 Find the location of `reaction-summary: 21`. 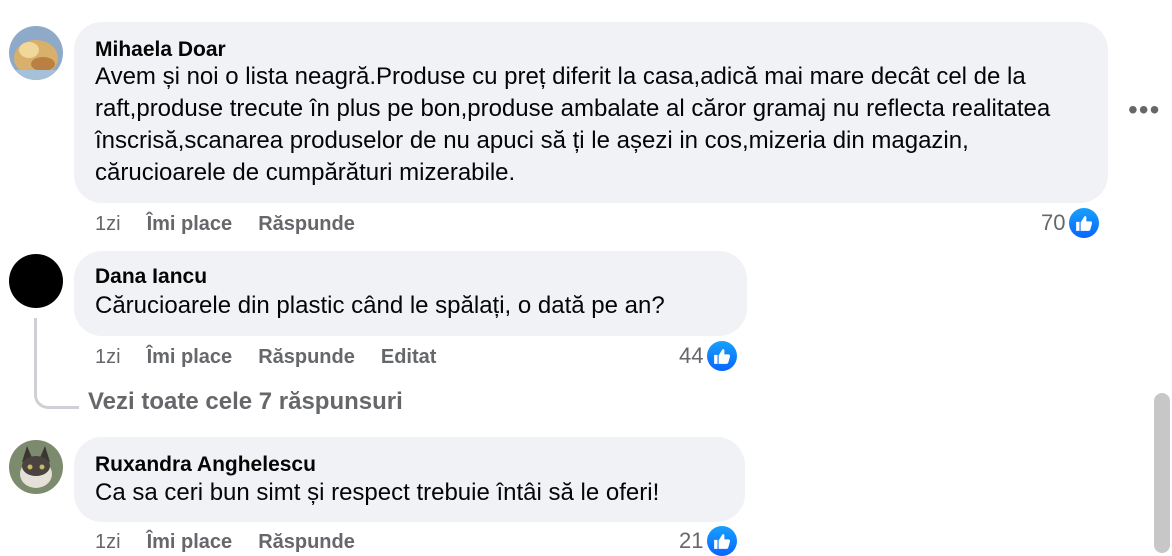

reaction-summary: 21 is located at coordinates (708, 541).